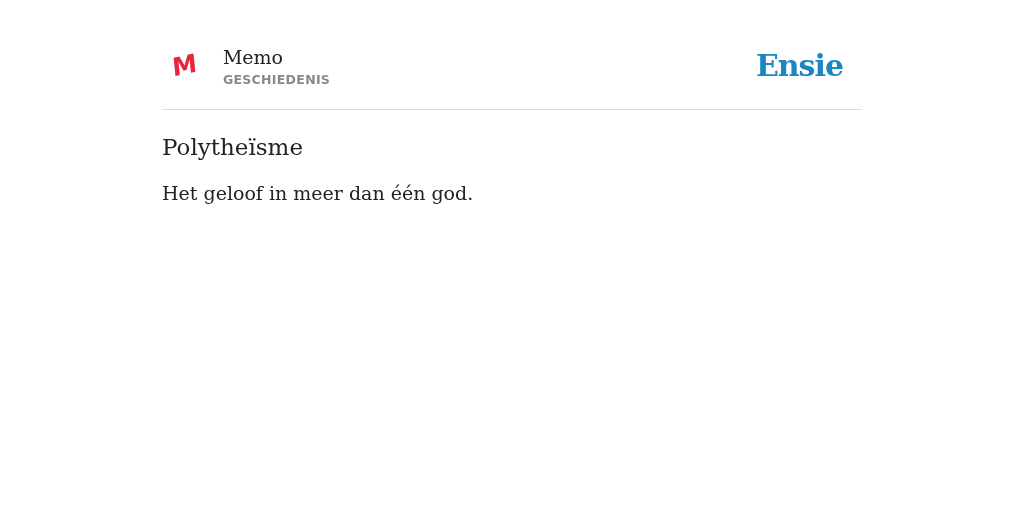  What do you see at coordinates (799, 65) in the screenshot?
I see `brand-logo-link: Ensie` at bounding box center [799, 65].